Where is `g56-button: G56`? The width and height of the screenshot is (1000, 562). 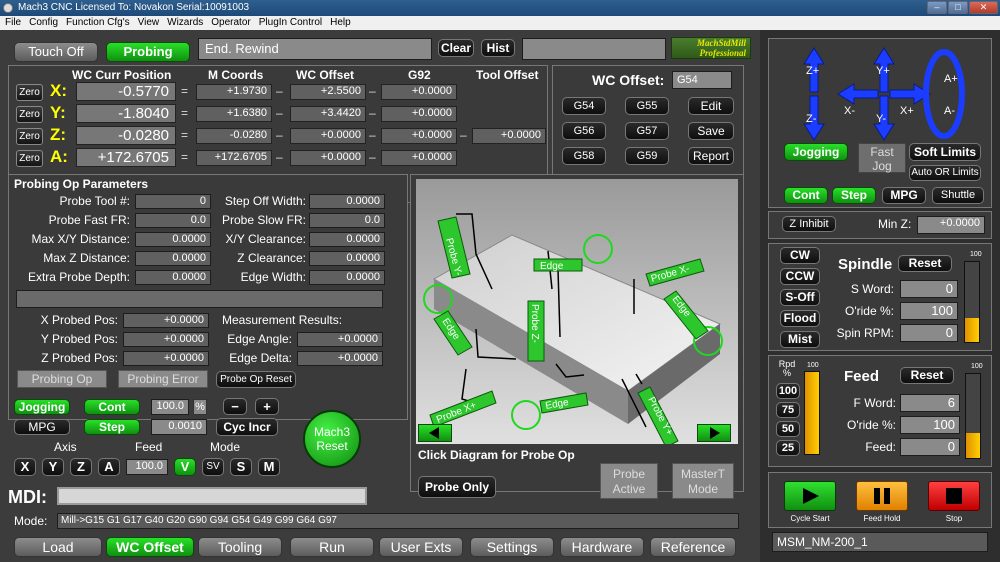
g56-button: G56 is located at coordinates (584, 131).